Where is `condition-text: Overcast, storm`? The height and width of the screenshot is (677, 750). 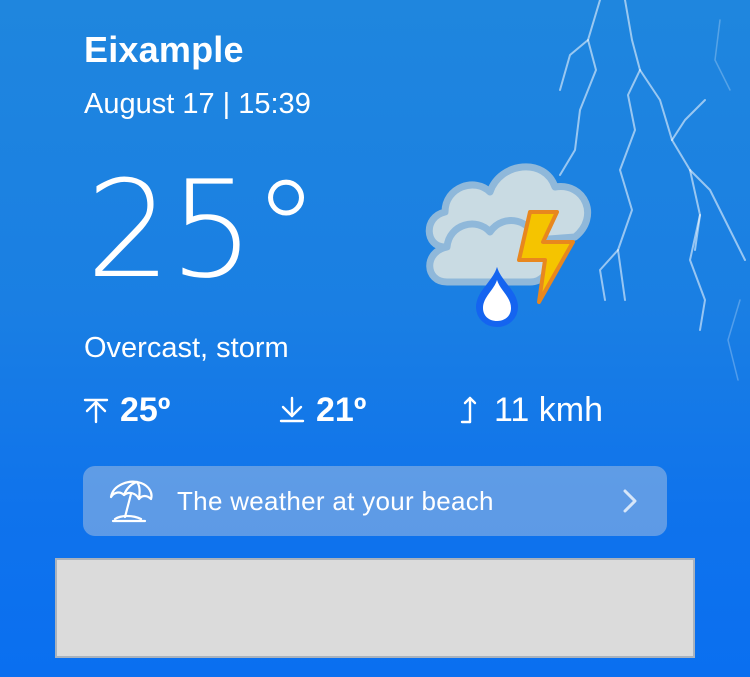
condition-text: Overcast, storm is located at coordinates (186, 348).